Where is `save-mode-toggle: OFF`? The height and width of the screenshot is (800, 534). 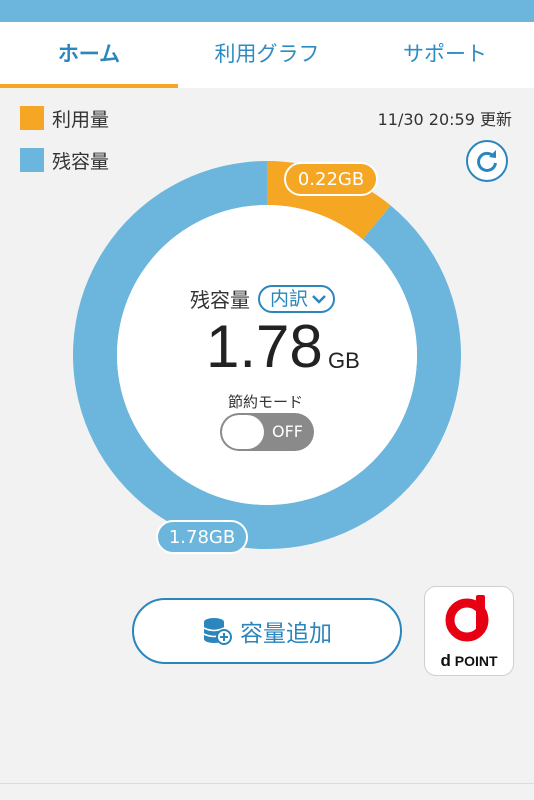 save-mode-toggle: OFF is located at coordinates (267, 432).